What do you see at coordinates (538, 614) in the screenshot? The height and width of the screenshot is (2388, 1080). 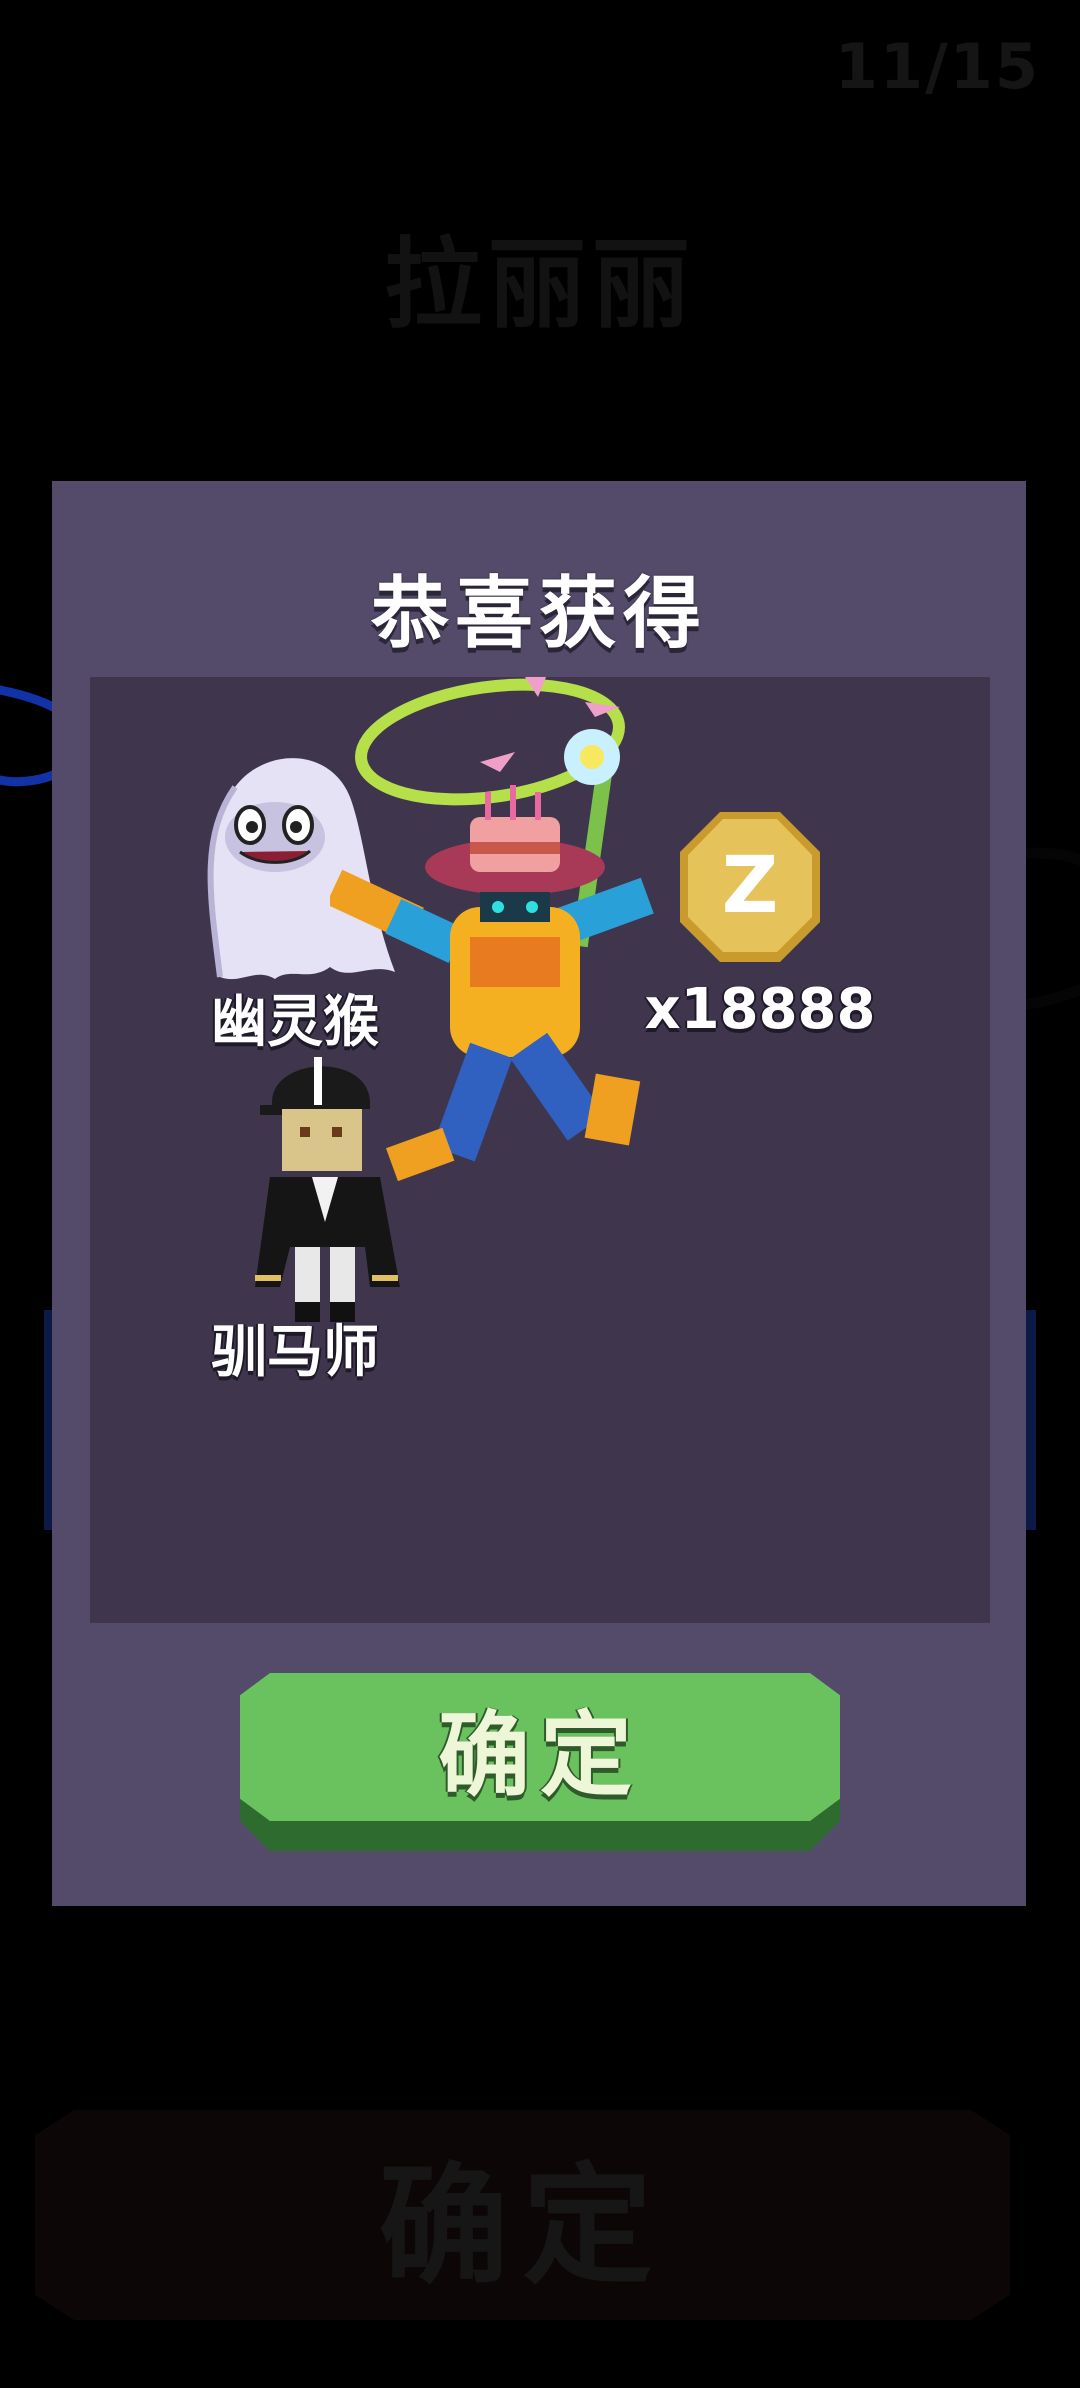 I see `modal-title: 恭喜获得` at bounding box center [538, 614].